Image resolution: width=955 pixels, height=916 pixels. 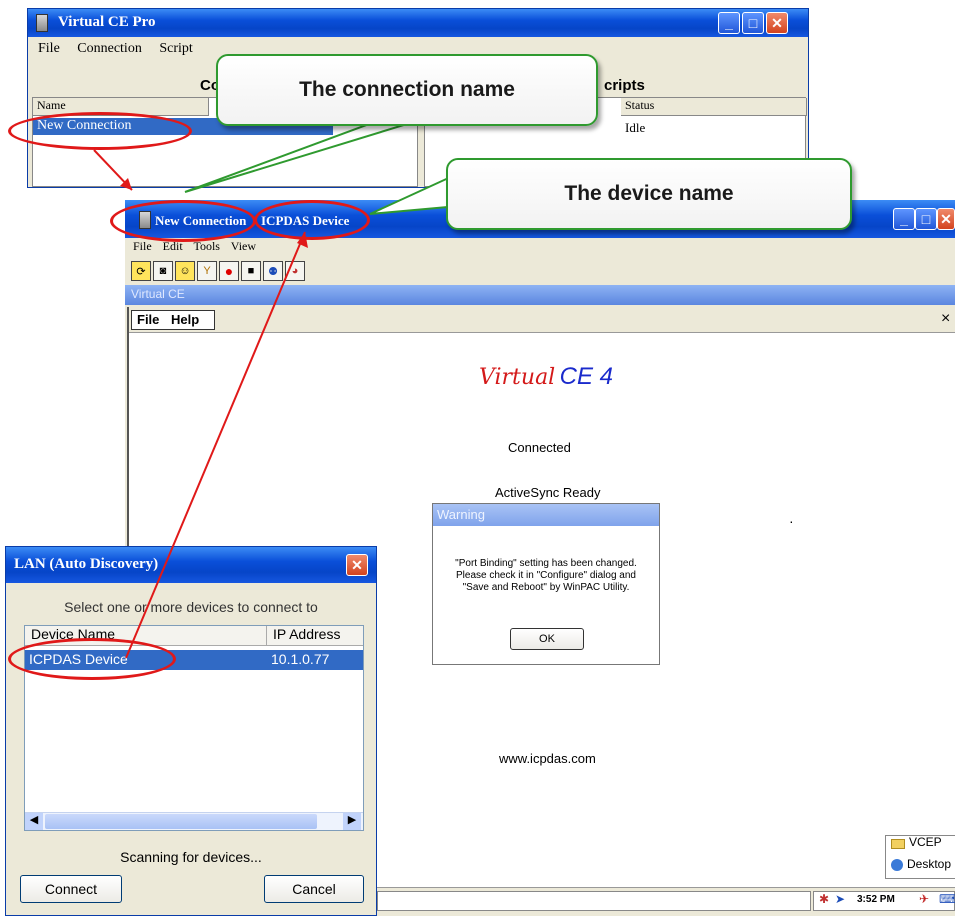 I want to click on stop-icon: ■, so click(x=251, y=271).